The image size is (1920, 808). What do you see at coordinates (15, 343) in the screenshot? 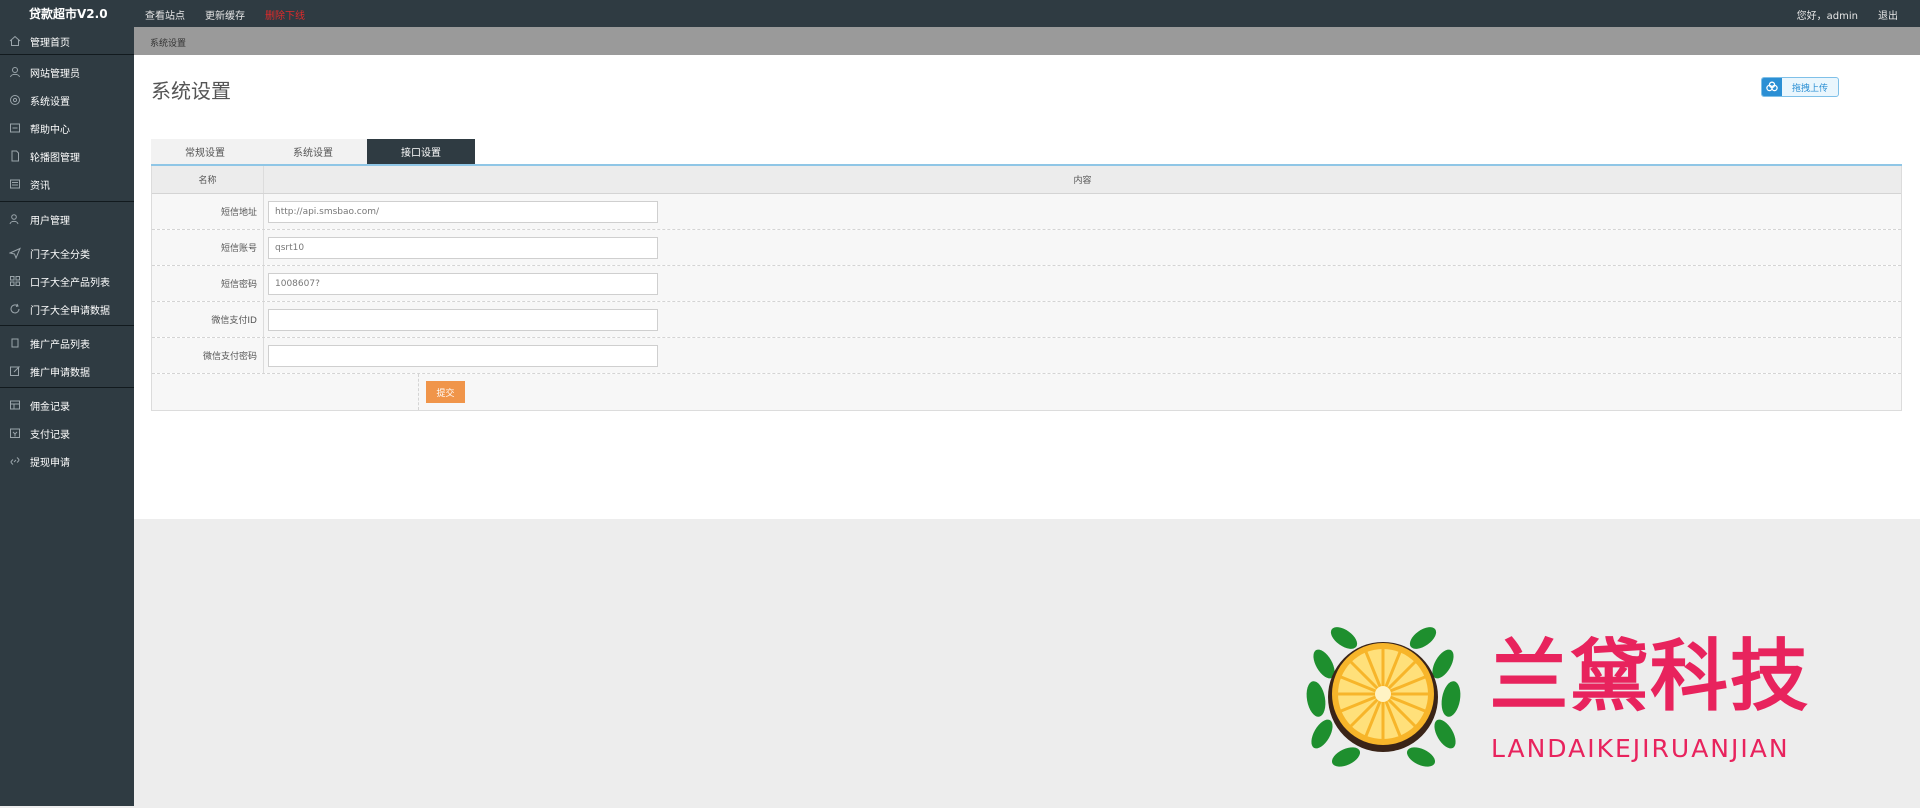
I see `square-icon` at bounding box center [15, 343].